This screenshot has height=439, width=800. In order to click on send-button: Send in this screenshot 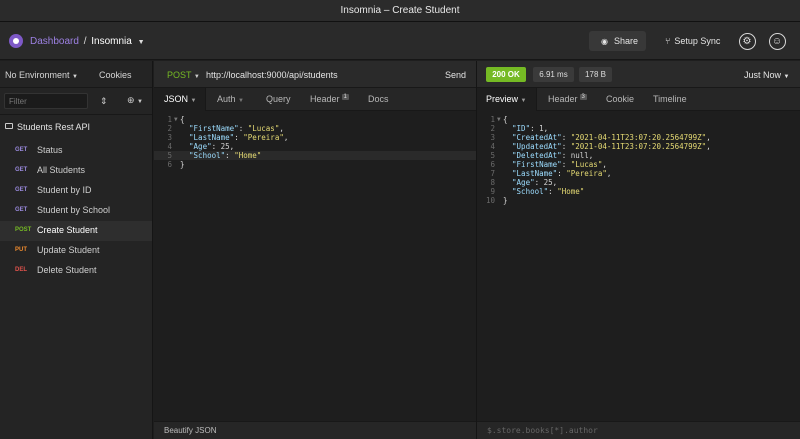, I will do `click(455, 75)`.